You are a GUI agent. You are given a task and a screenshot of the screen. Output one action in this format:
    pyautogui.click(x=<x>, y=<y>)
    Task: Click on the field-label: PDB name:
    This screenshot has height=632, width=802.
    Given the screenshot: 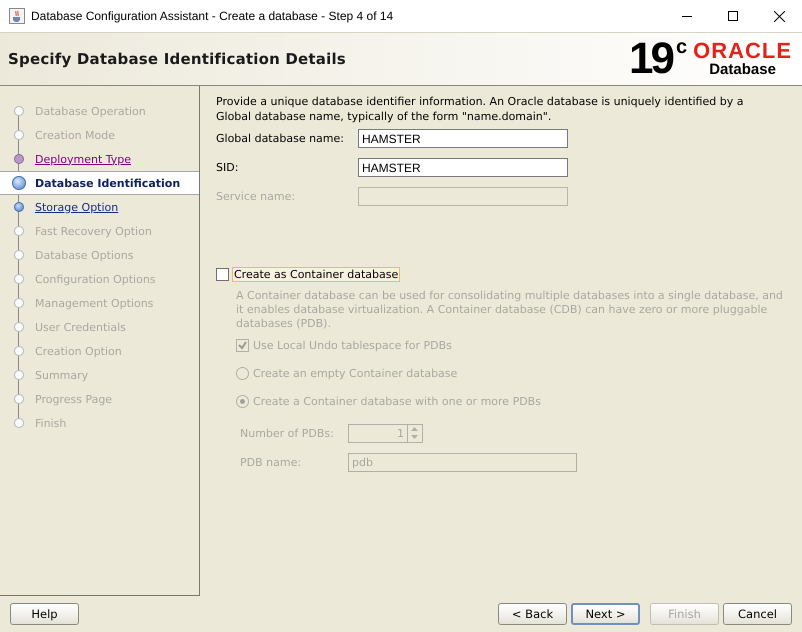 What is the action you would take?
    pyautogui.click(x=271, y=462)
    